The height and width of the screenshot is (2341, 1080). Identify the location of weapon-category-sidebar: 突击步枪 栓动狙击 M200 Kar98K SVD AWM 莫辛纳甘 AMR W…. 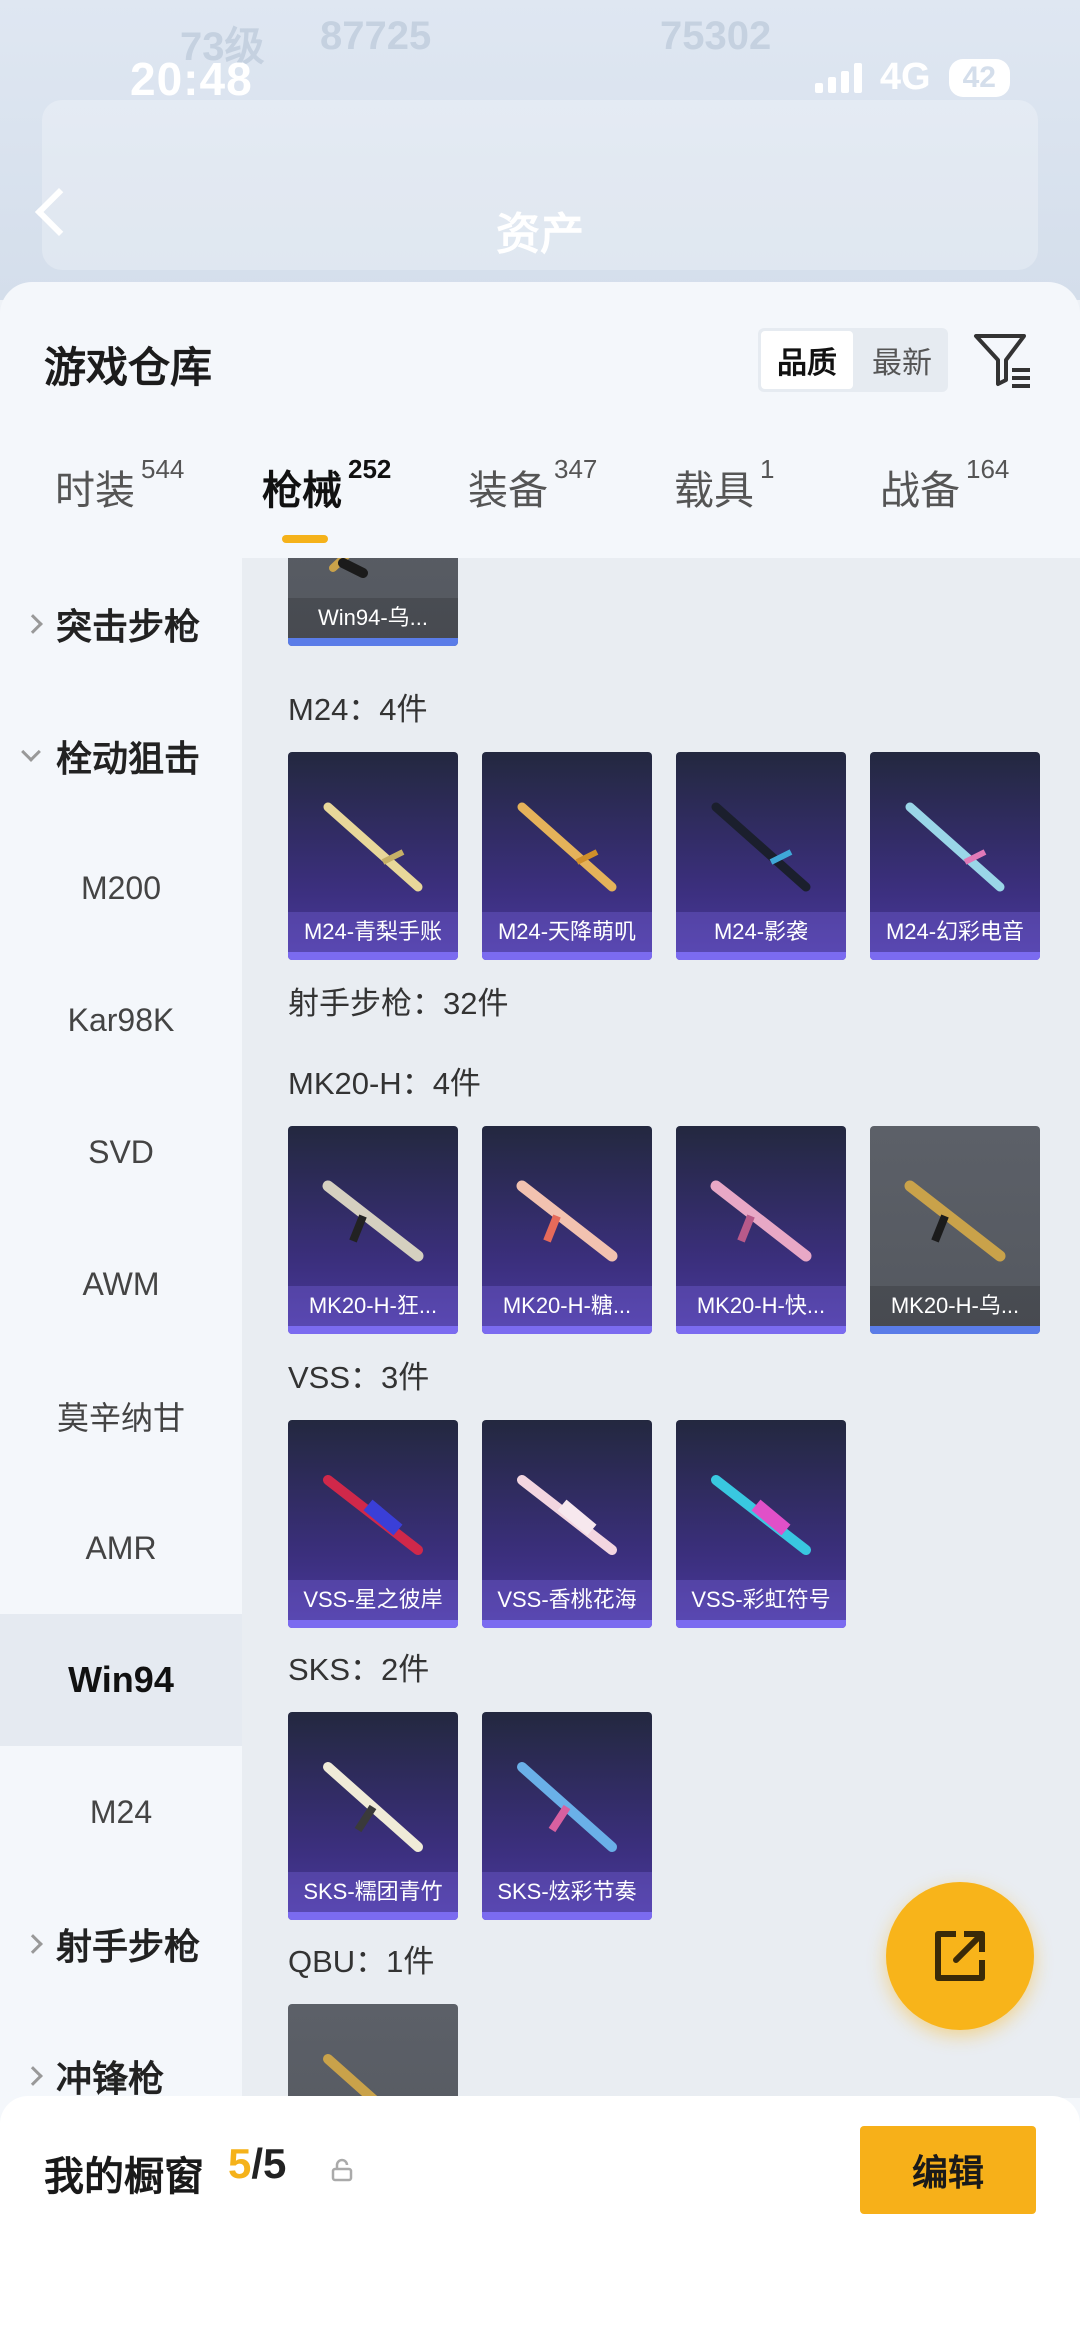
(121, 1328).